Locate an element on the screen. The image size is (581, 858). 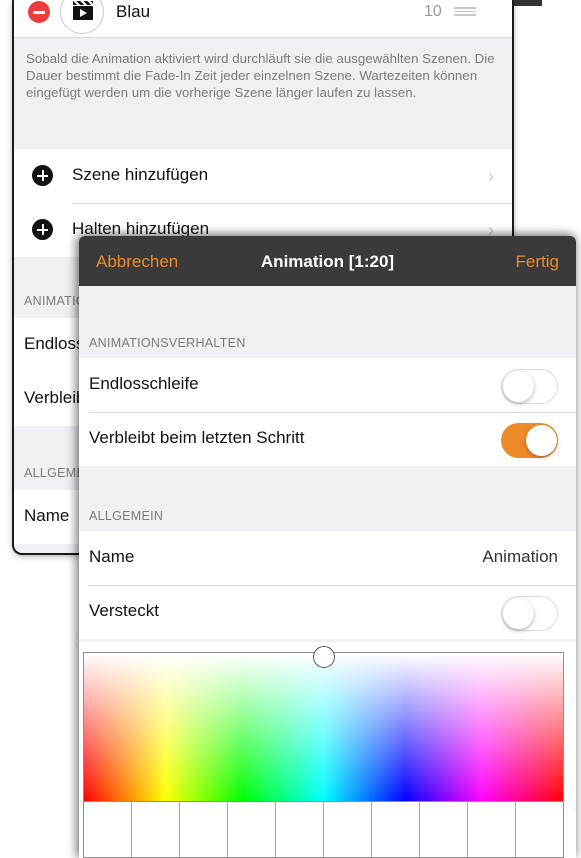
modal-title: Animation [1:20] is located at coordinates (327, 261).